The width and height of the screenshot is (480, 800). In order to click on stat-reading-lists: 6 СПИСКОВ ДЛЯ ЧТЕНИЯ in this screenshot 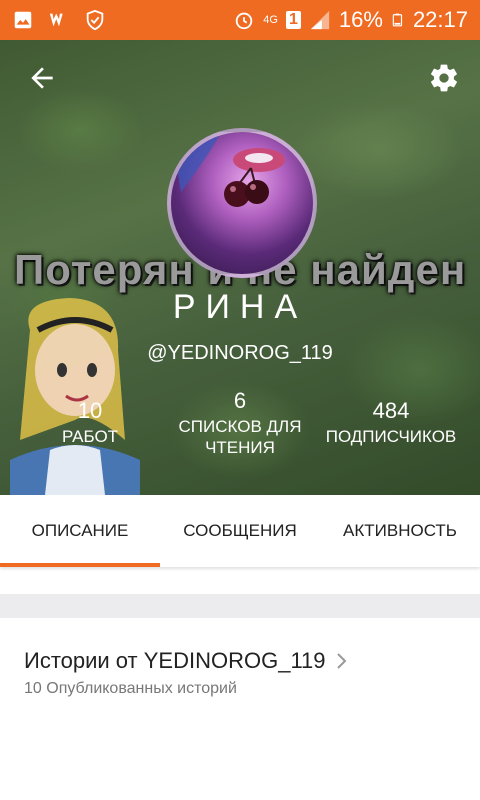, I will do `click(240, 423)`.